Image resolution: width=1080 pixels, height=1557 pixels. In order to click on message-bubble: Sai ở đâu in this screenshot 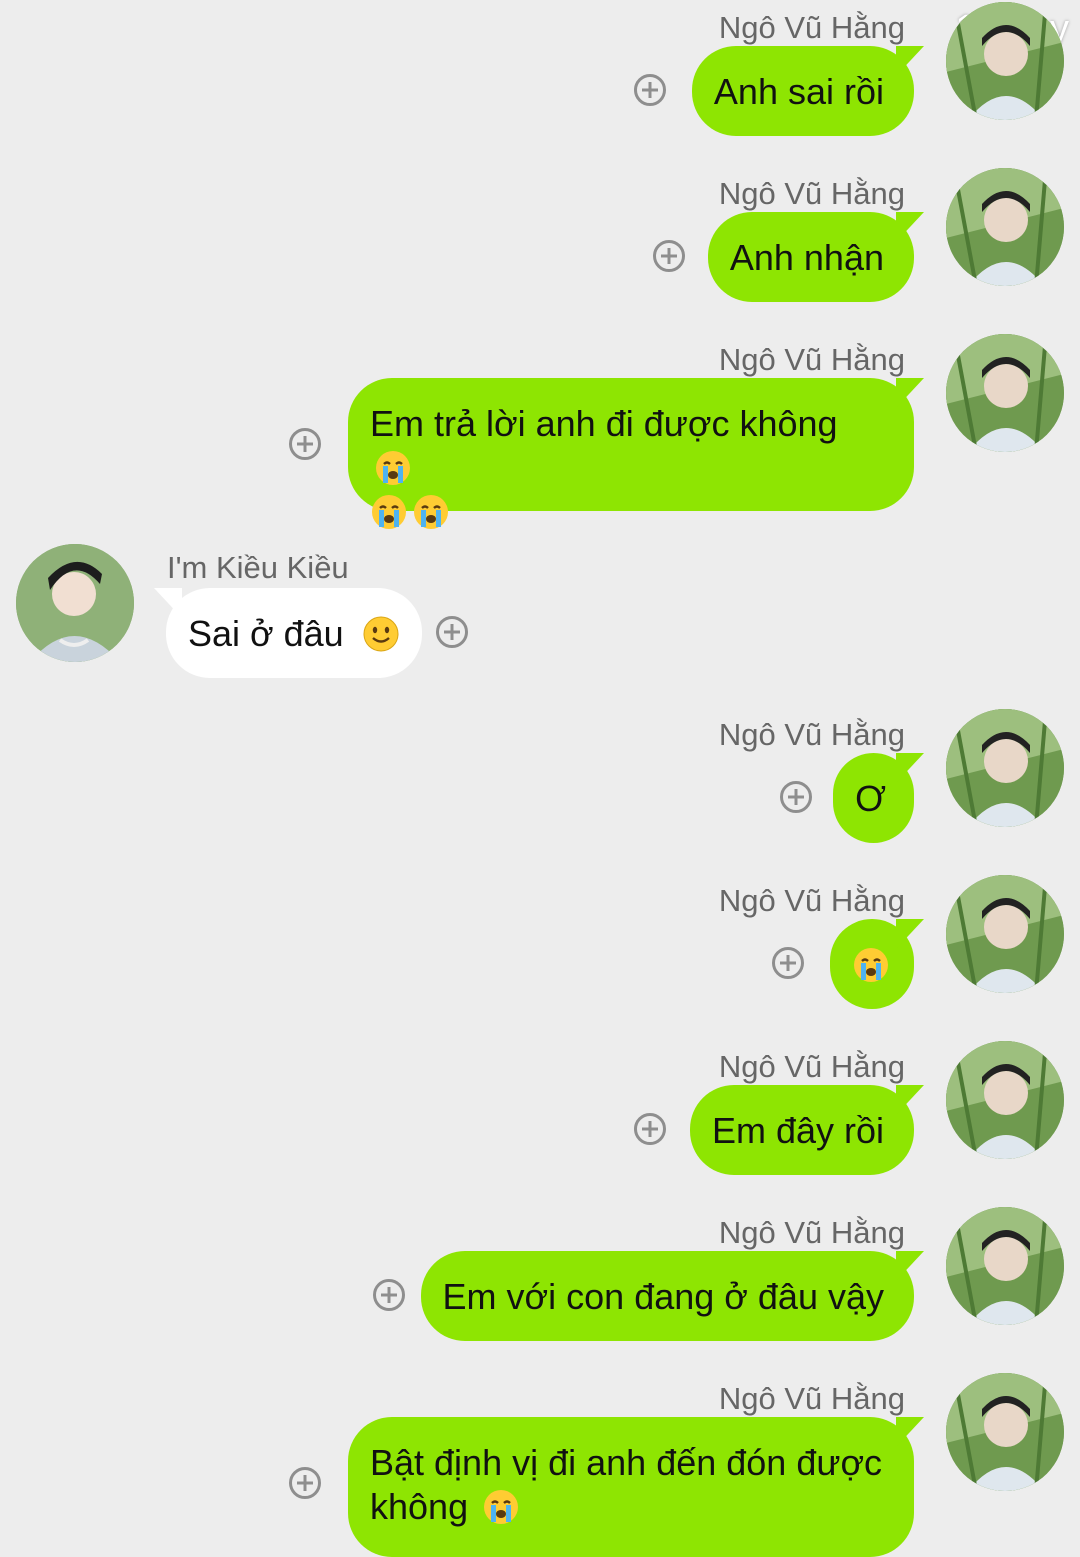, I will do `click(294, 633)`.